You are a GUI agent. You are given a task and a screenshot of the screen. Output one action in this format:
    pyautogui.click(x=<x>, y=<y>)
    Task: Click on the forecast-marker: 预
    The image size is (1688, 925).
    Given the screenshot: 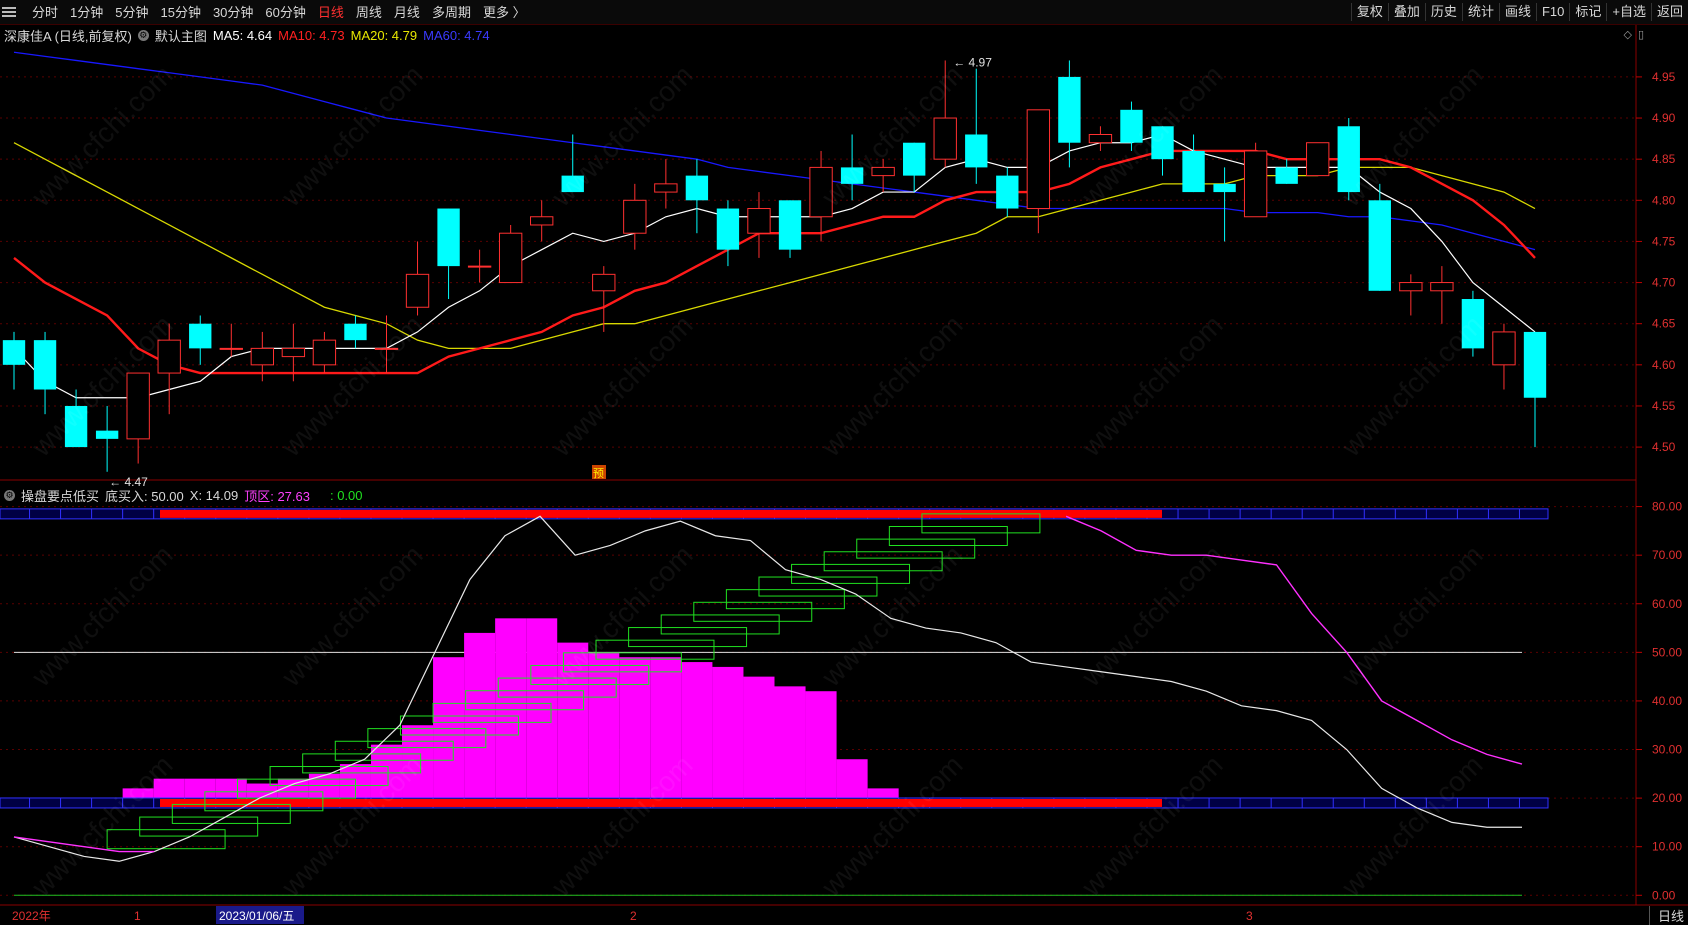 What is the action you would take?
    pyautogui.click(x=598, y=473)
    